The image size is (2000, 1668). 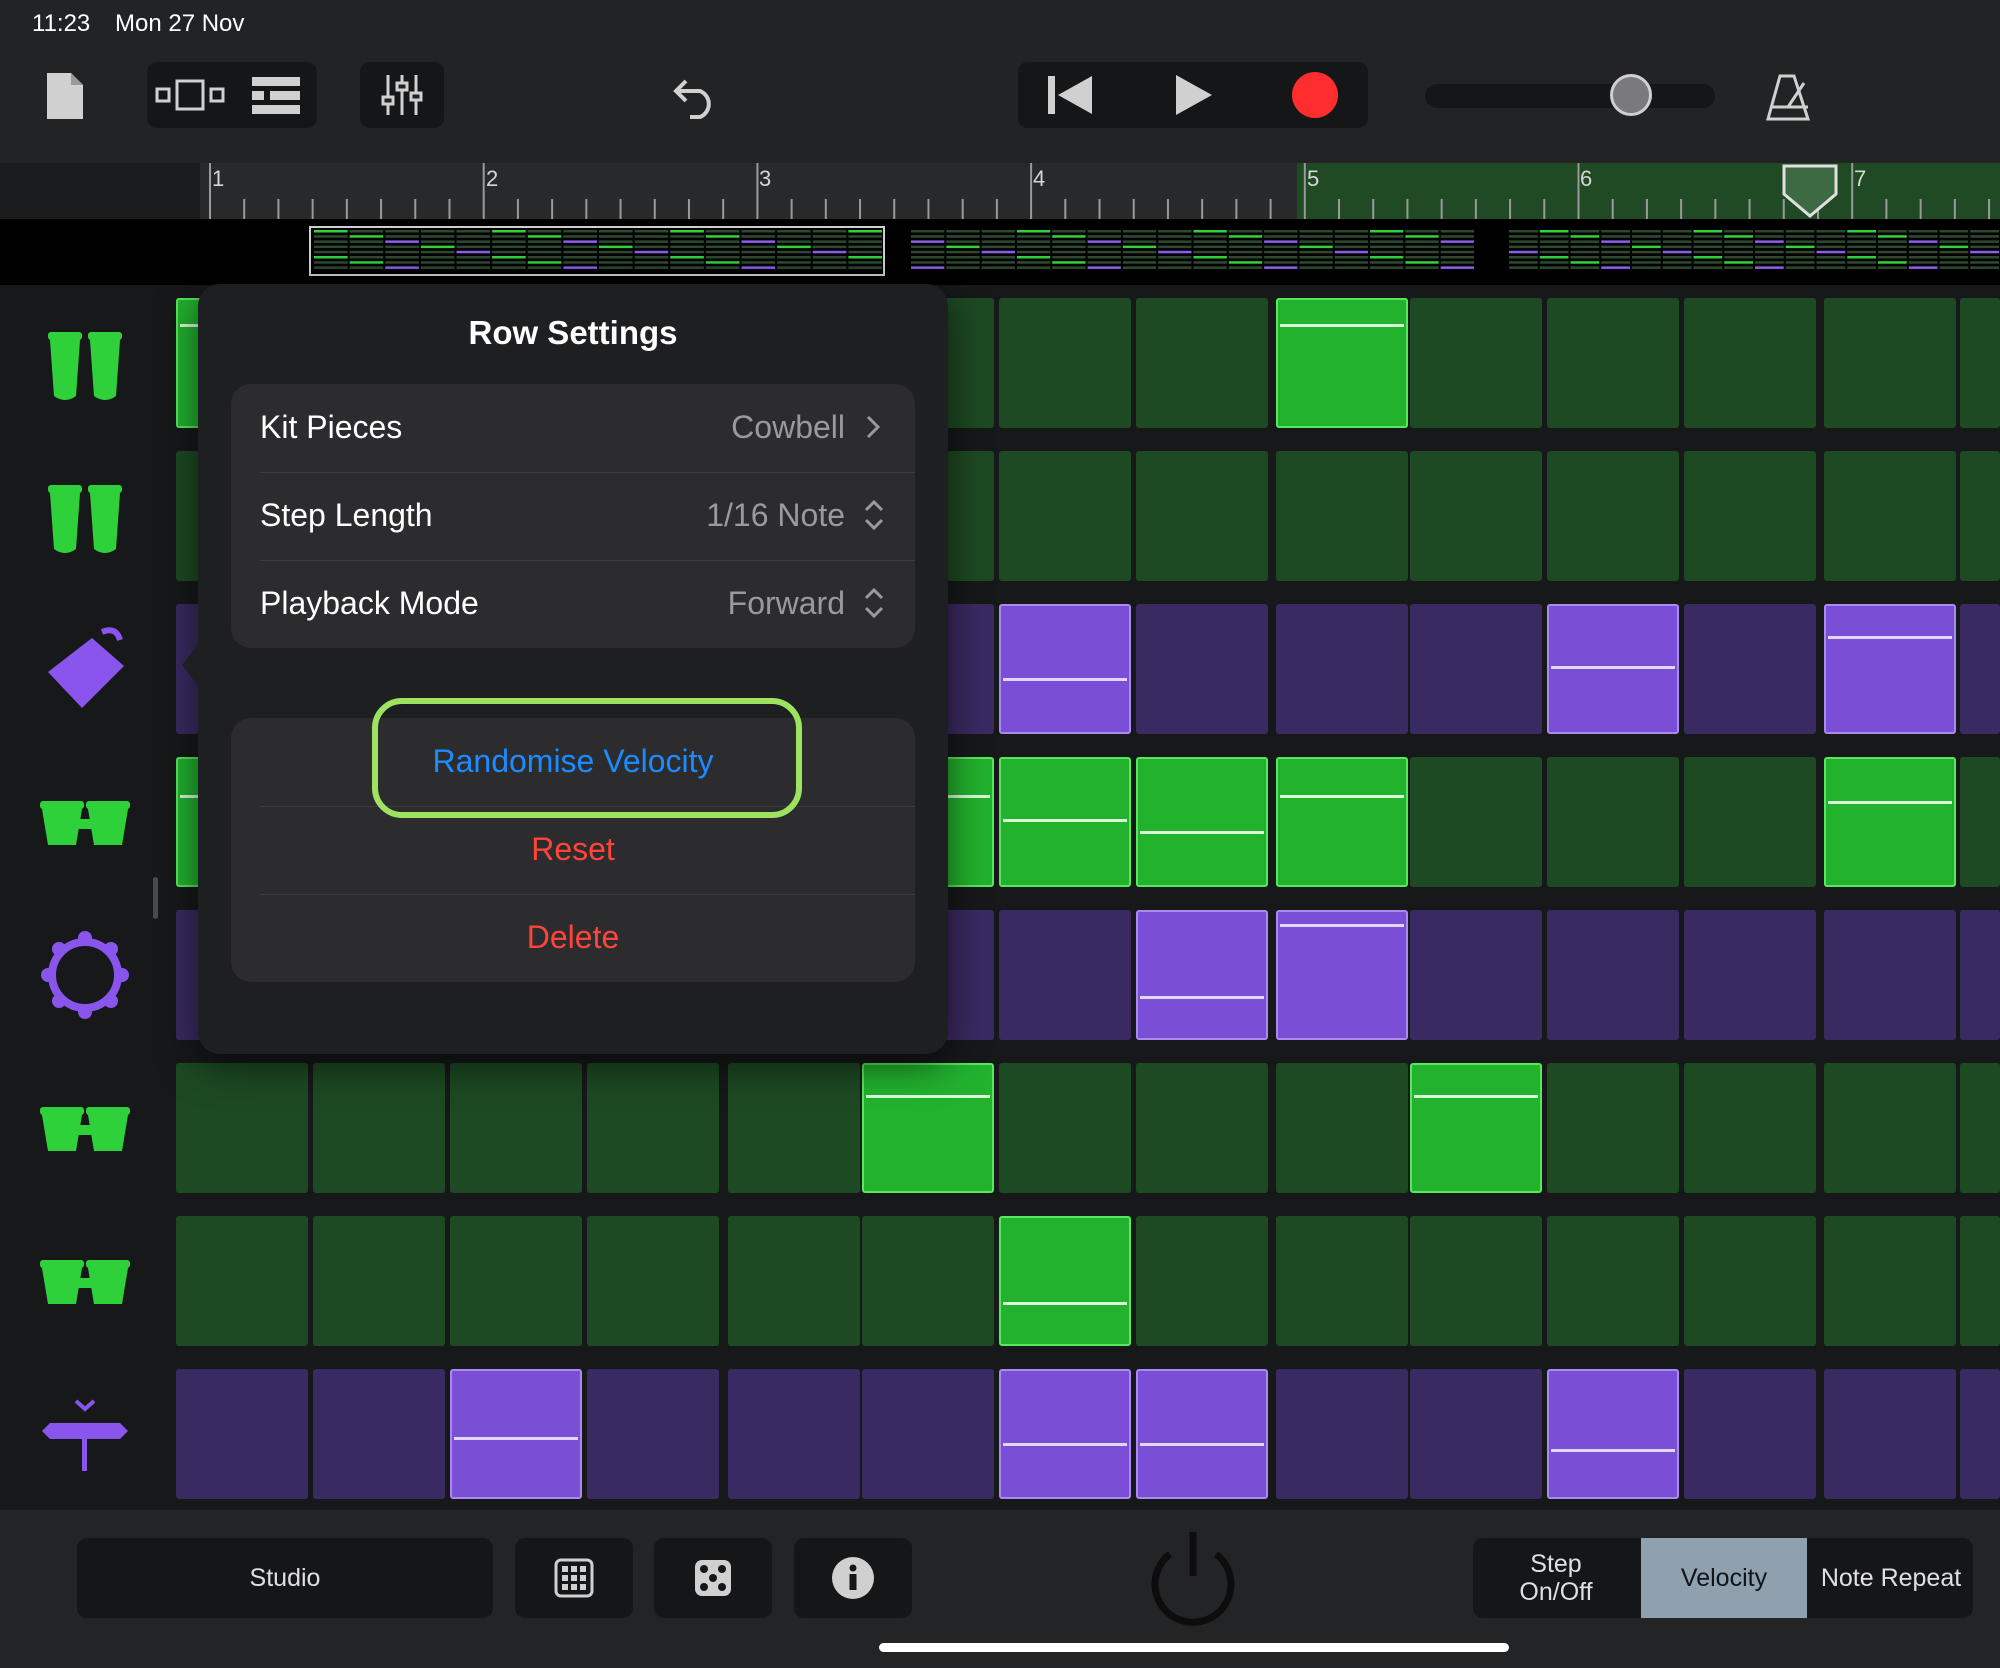 I want to click on velocity-segment: Velocity, so click(x=1724, y=1578).